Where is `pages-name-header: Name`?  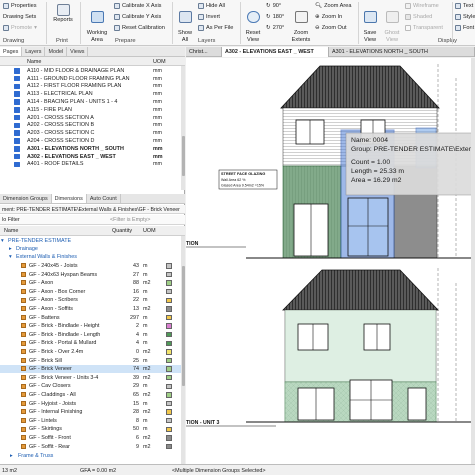
pages-name-header: Name is located at coordinates (34, 62).